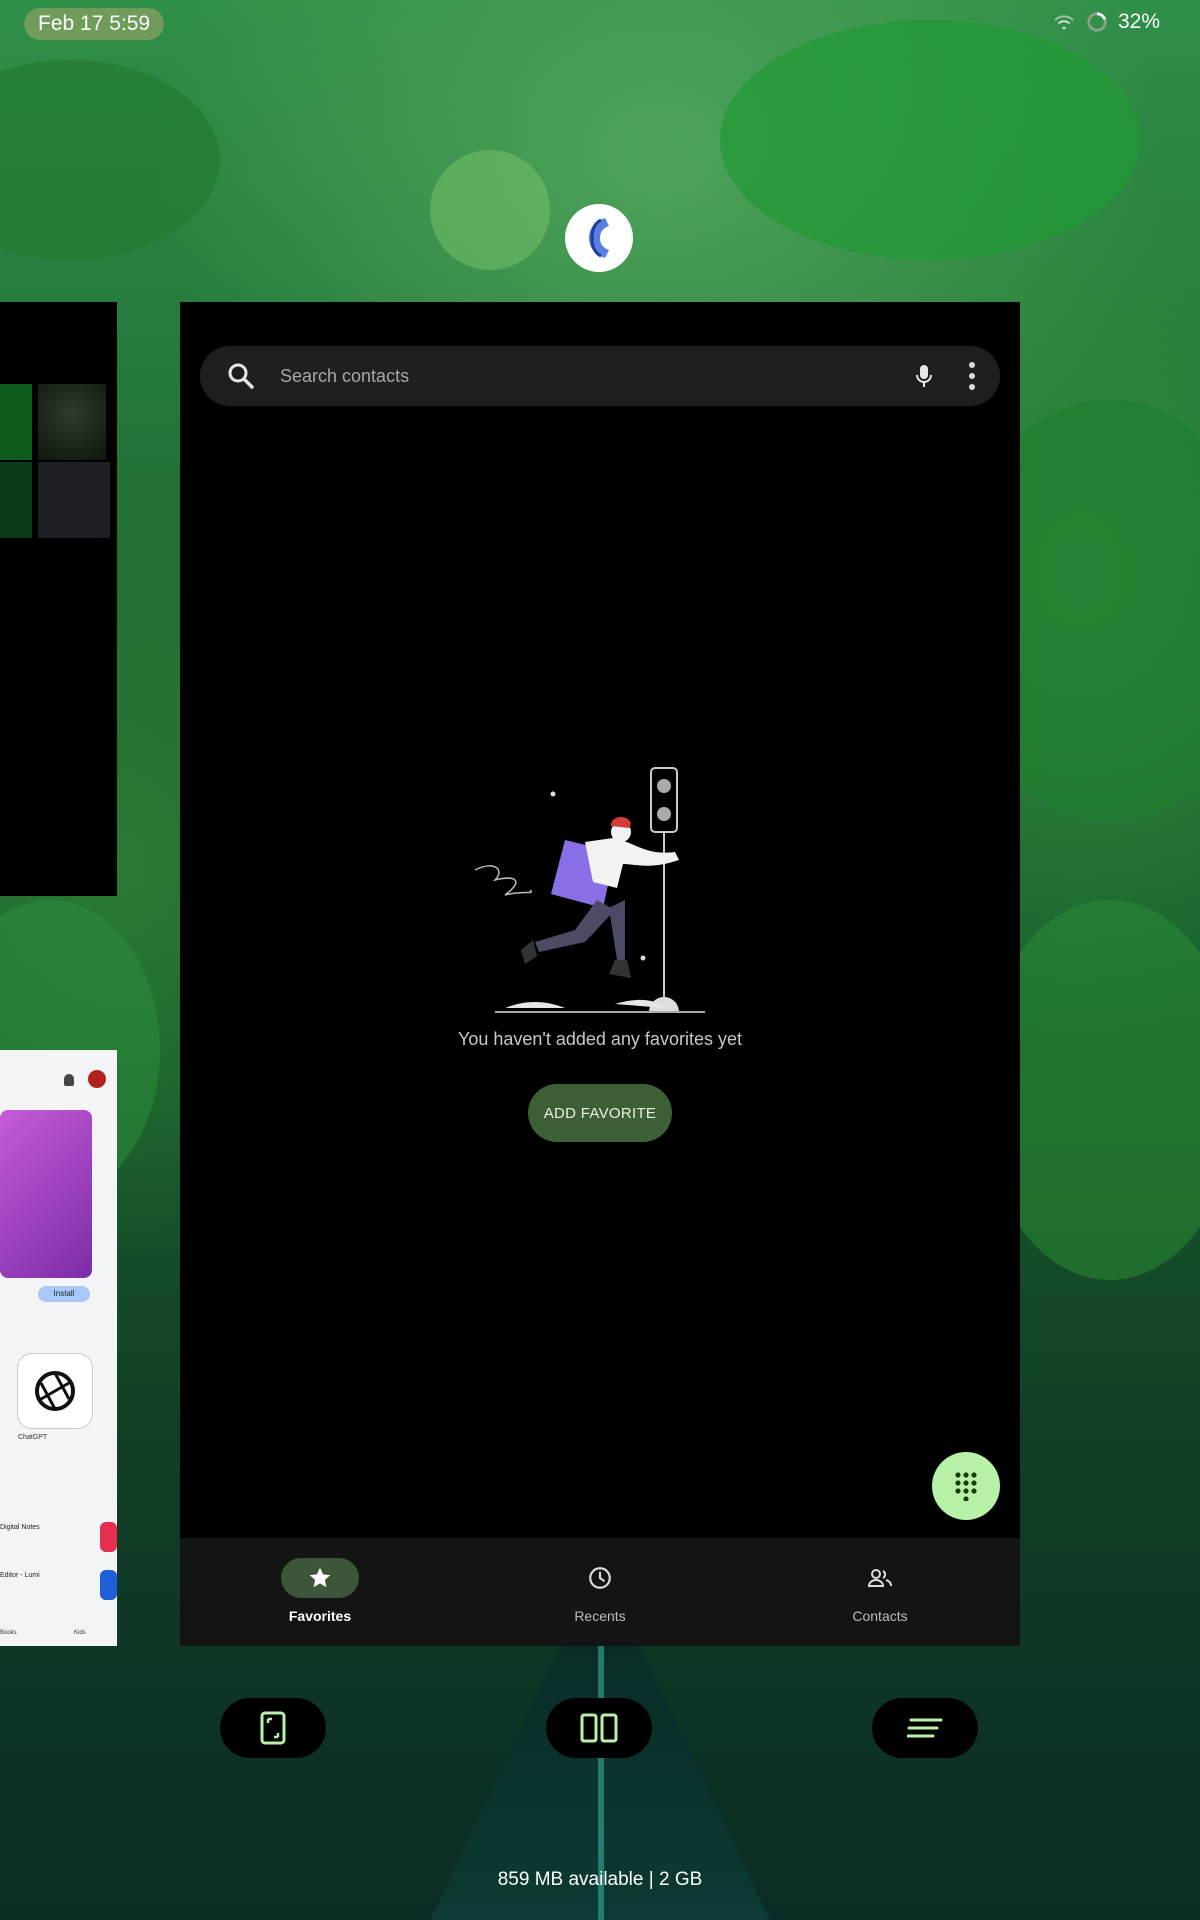 The image size is (1200, 1920). I want to click on clear-all-icon, so click(925, 1728).